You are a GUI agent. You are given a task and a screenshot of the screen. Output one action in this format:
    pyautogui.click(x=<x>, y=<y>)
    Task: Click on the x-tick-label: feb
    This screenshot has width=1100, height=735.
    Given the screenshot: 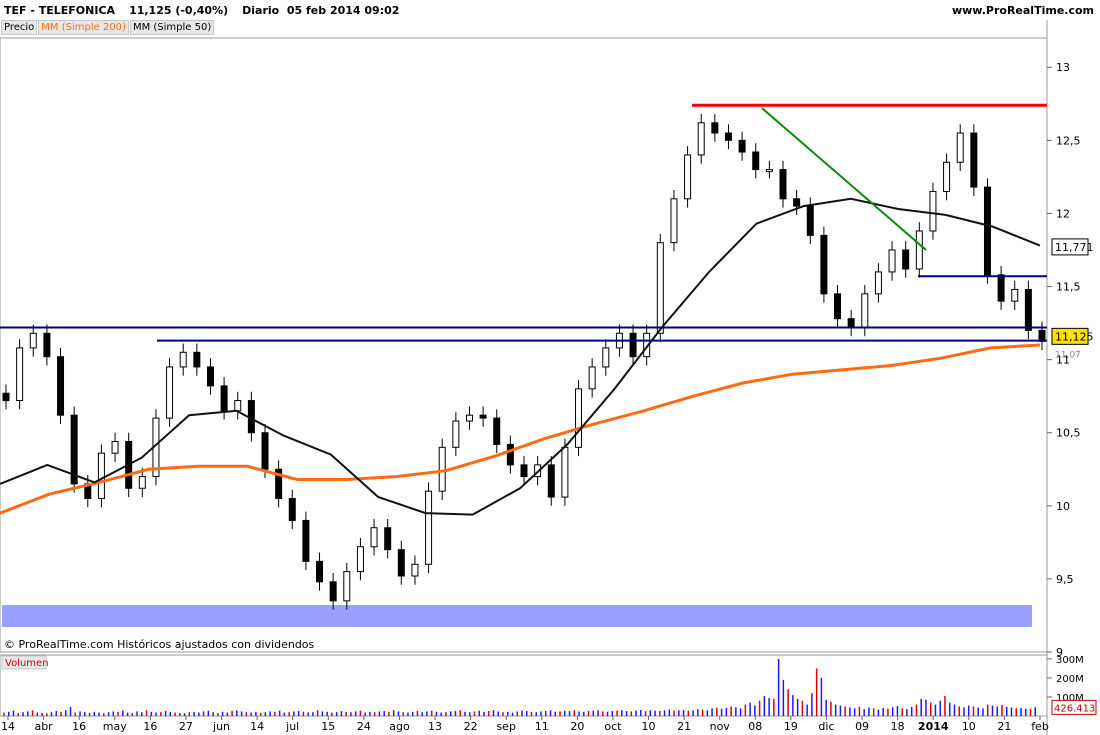 What is the action you would take?
    pyautogui.click(x=1040, y=726)
    